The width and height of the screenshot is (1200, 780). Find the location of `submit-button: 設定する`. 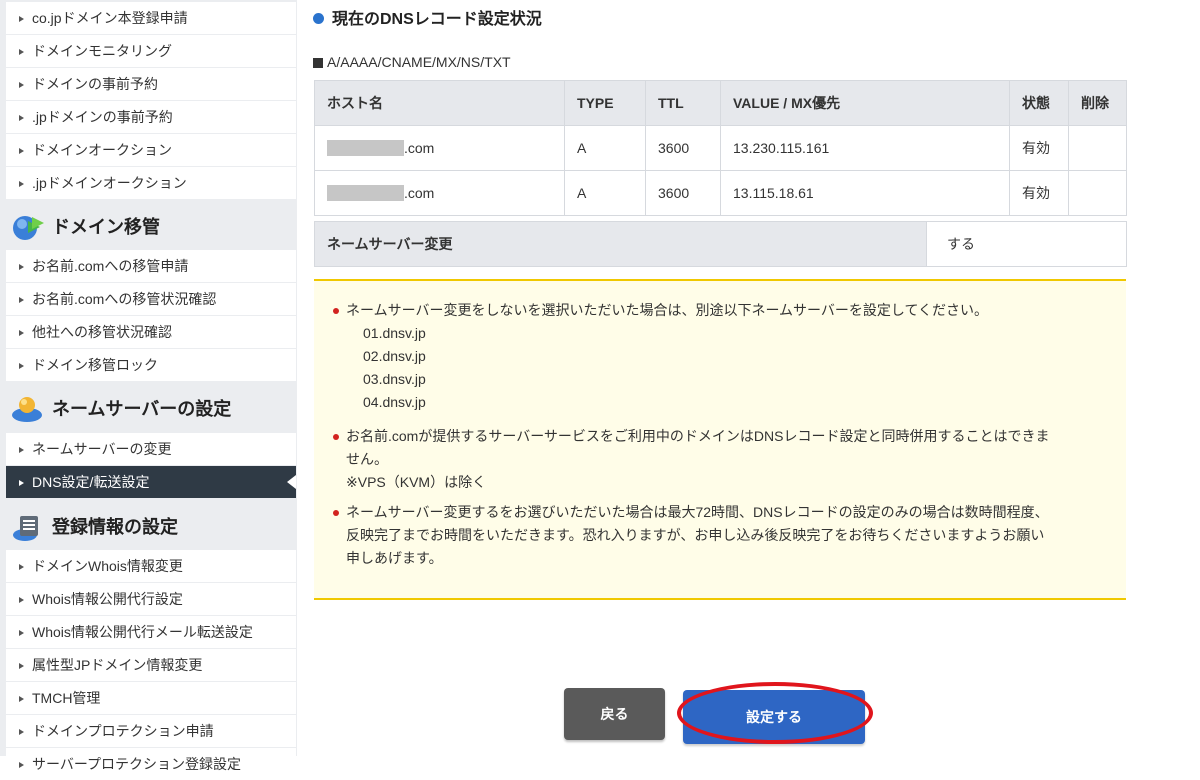

submit-button: 設定する is located at coordinates (774, 717).